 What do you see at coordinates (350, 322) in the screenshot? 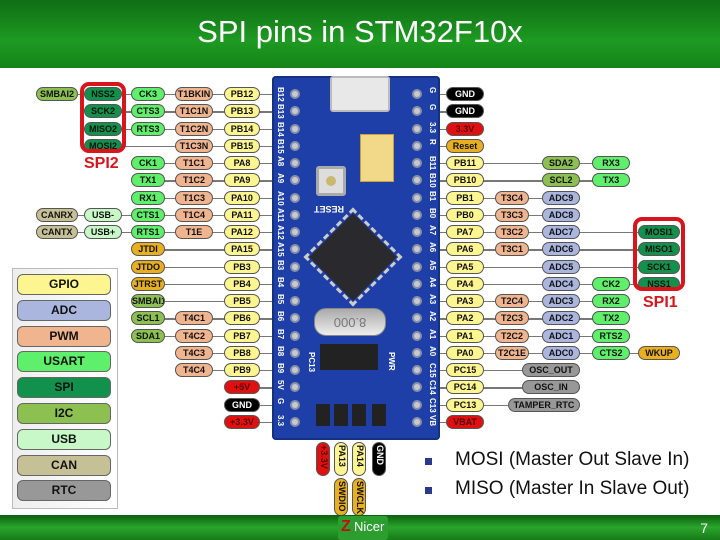
I see `crystal: 8.000` at bounding box center [350, 322].